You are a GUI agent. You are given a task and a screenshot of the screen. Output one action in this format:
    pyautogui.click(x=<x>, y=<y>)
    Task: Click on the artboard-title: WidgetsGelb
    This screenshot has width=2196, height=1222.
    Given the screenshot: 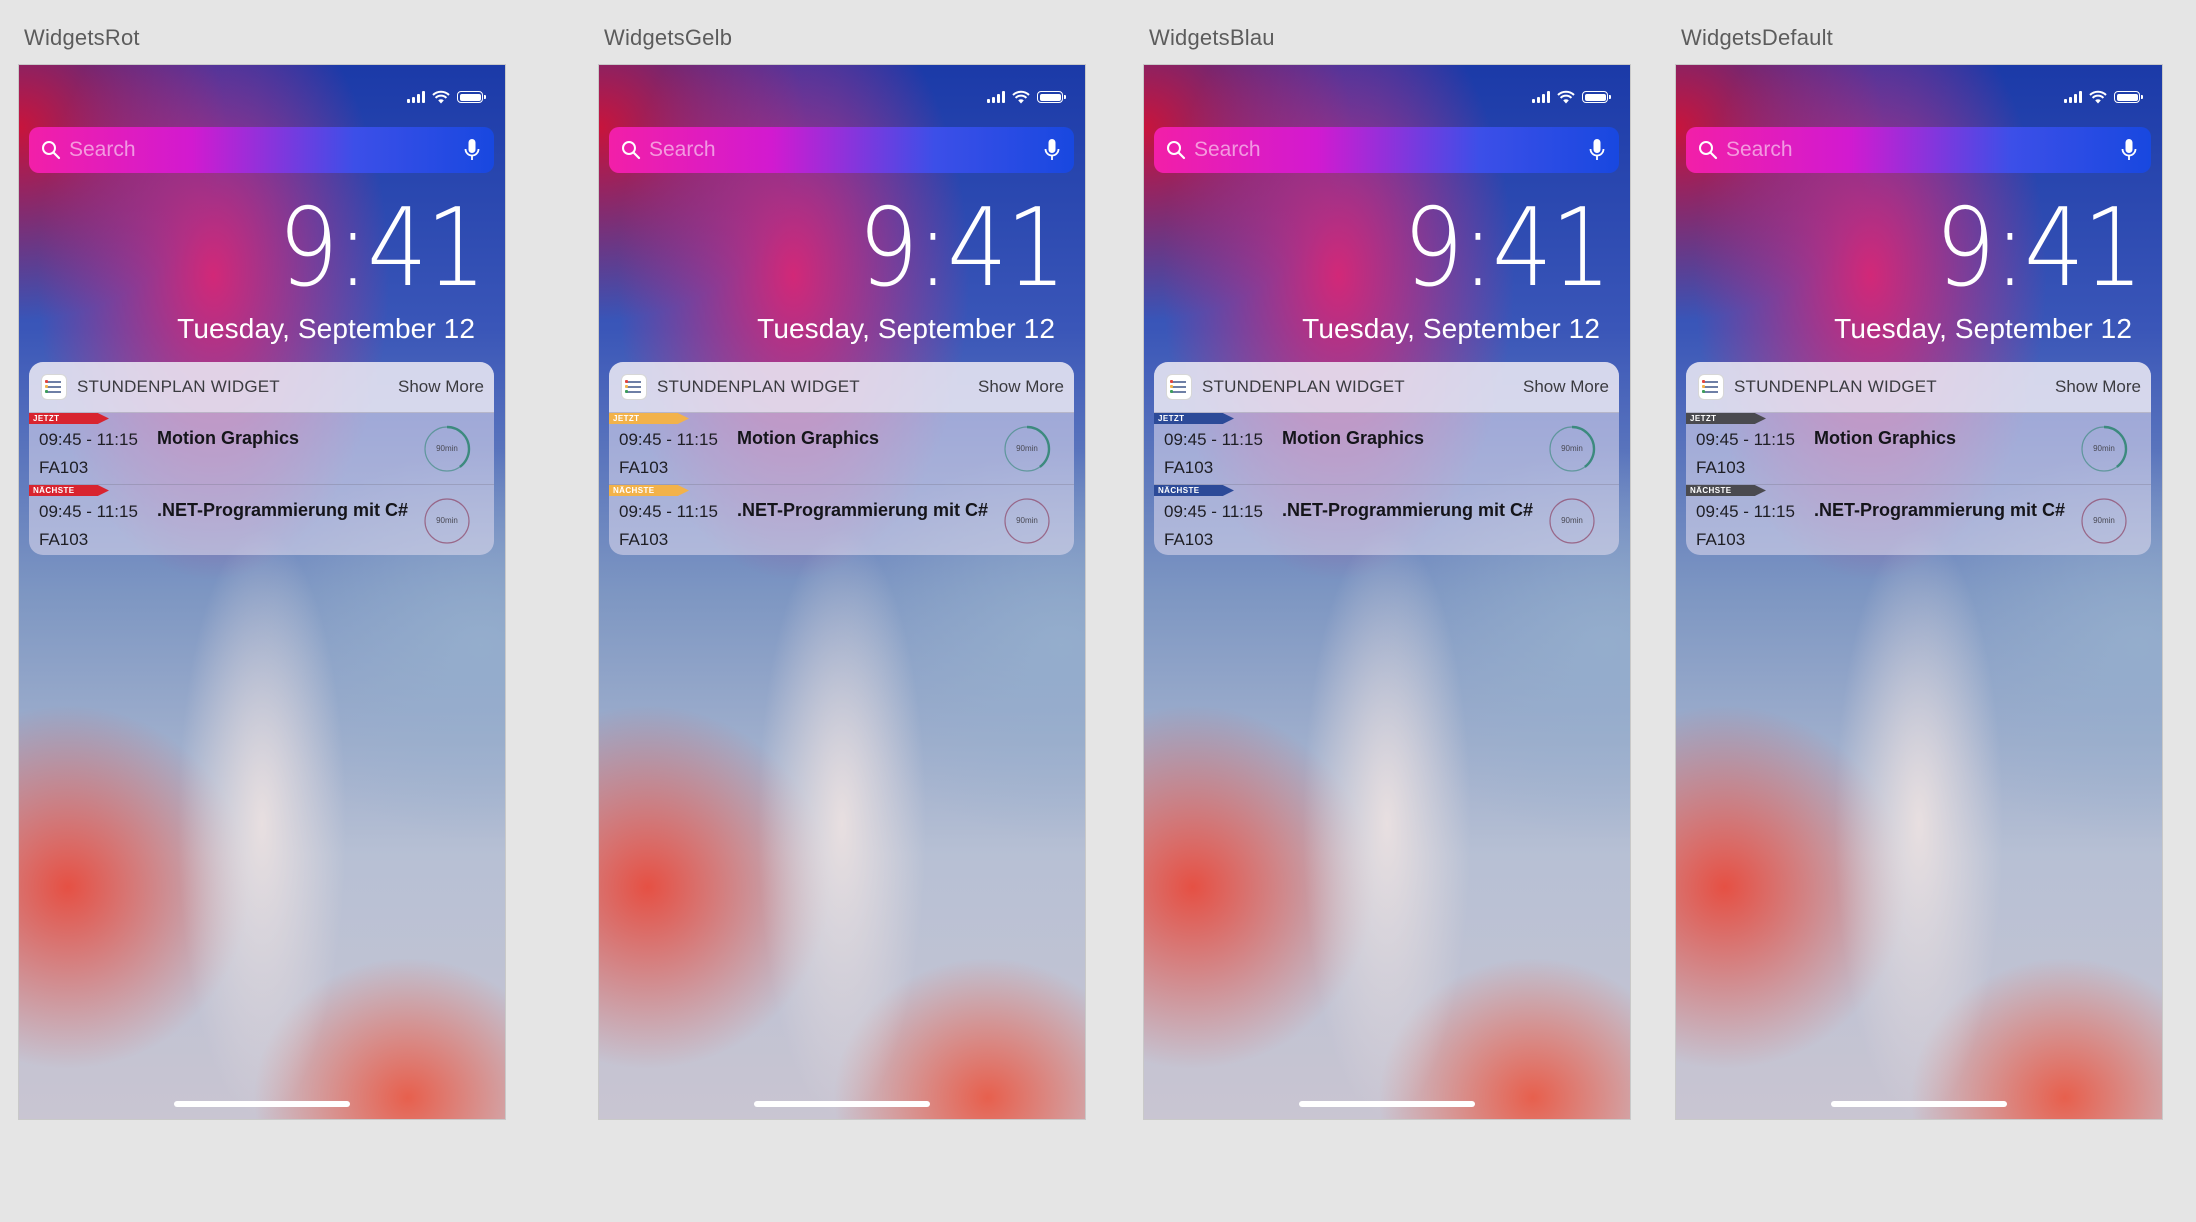 What is the action you would take?
    pyautogui.click(x=668, y=38)
    